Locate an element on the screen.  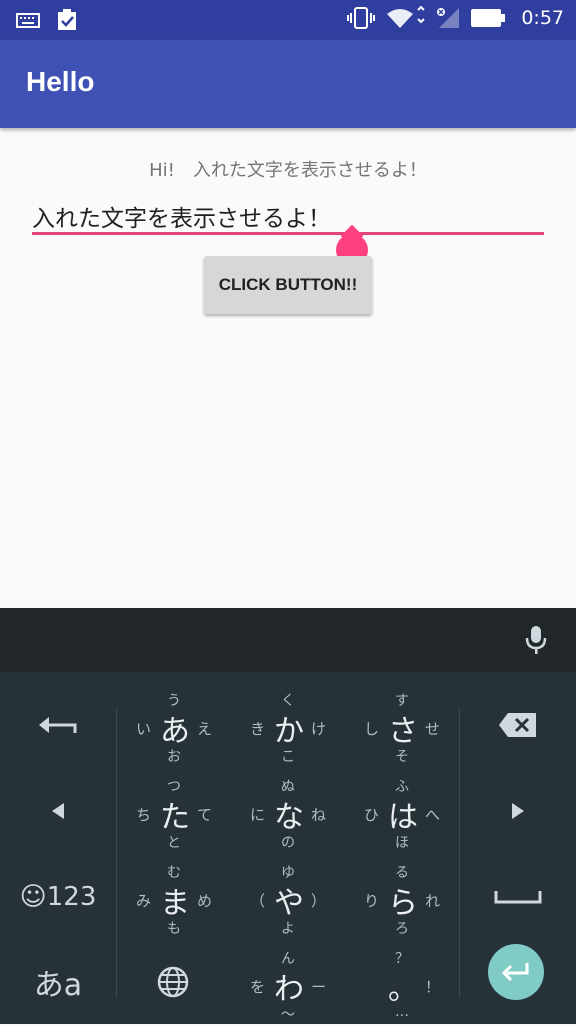
flick-right: ！ is located at coordinates (432, 987).